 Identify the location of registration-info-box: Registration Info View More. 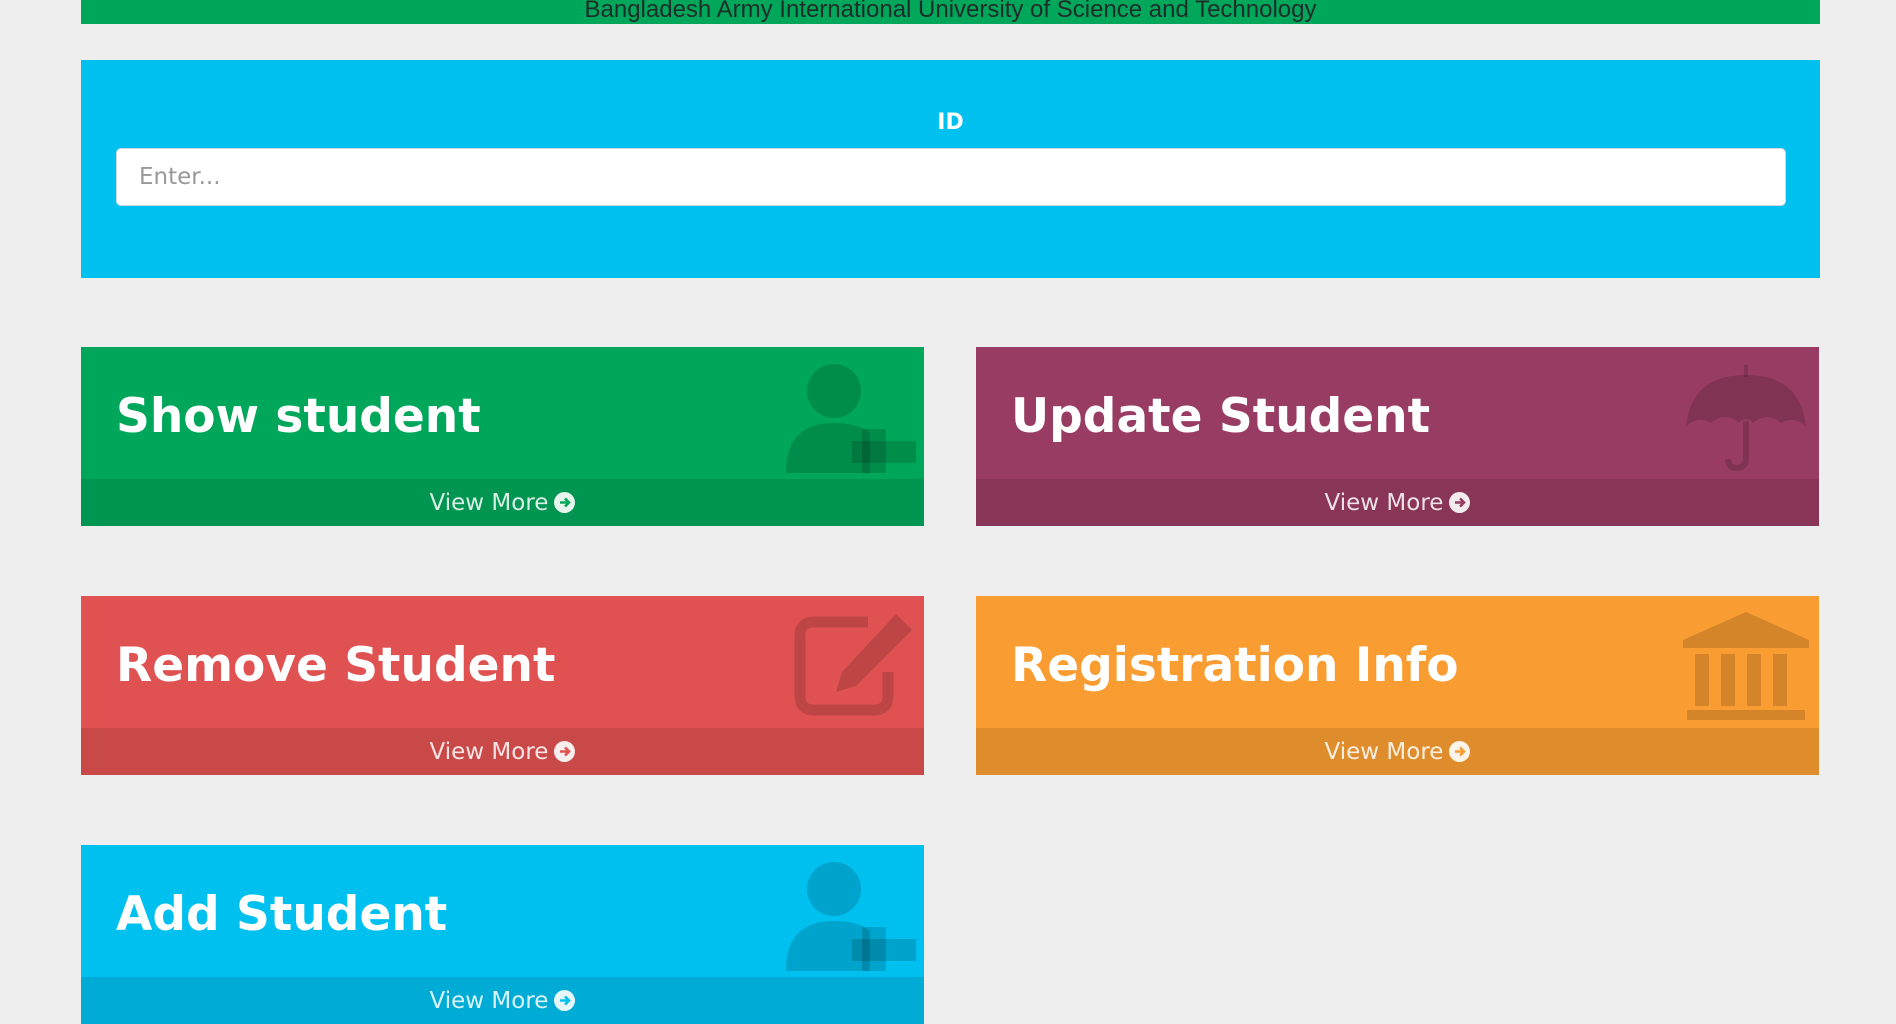
(1397, 685).